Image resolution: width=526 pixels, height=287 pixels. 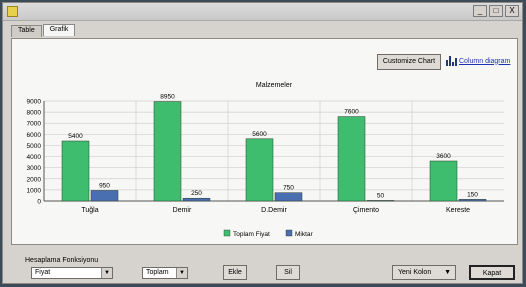 I want to click on minimize-button: _, so click(x=480, y=11).